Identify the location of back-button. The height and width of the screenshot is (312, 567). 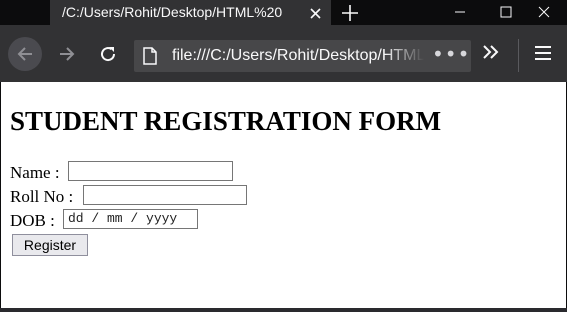
(25, 54).